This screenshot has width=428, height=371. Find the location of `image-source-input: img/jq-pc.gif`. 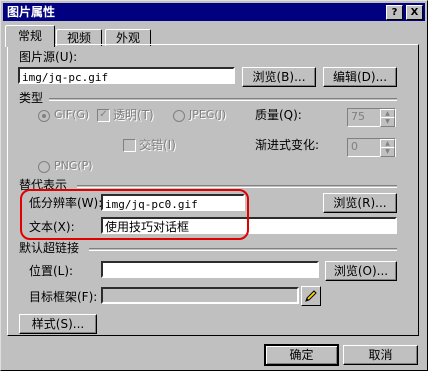

image-source-input: img/jq-pc.gif is located at coordinates (126, 75).